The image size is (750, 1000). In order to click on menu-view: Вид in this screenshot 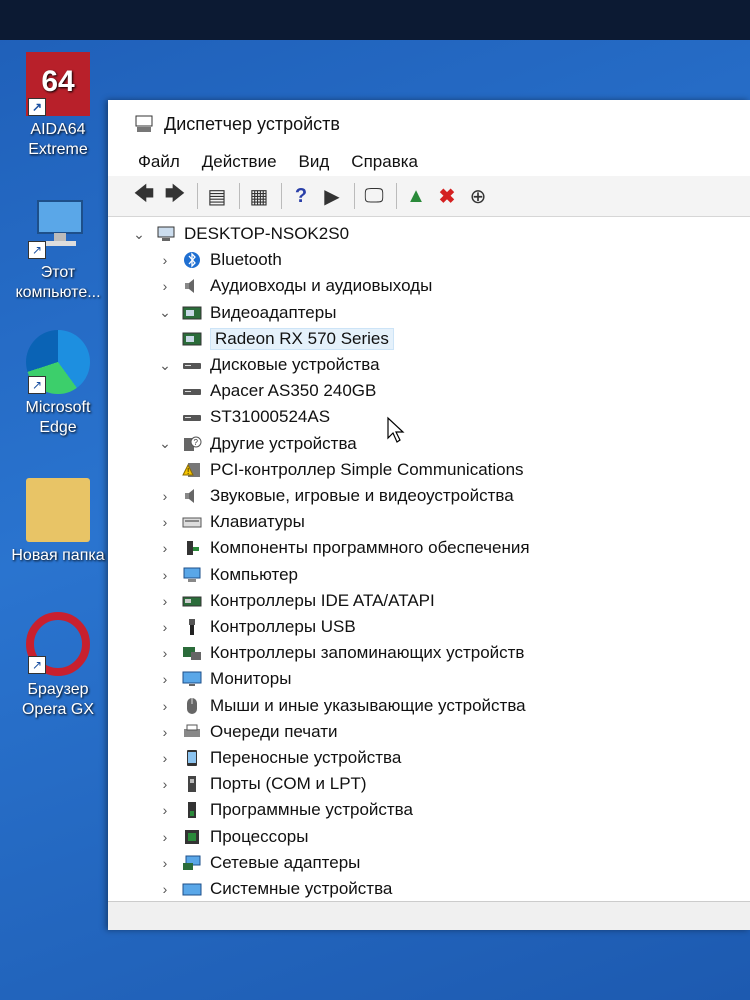, I will do `click(314, 162)`.